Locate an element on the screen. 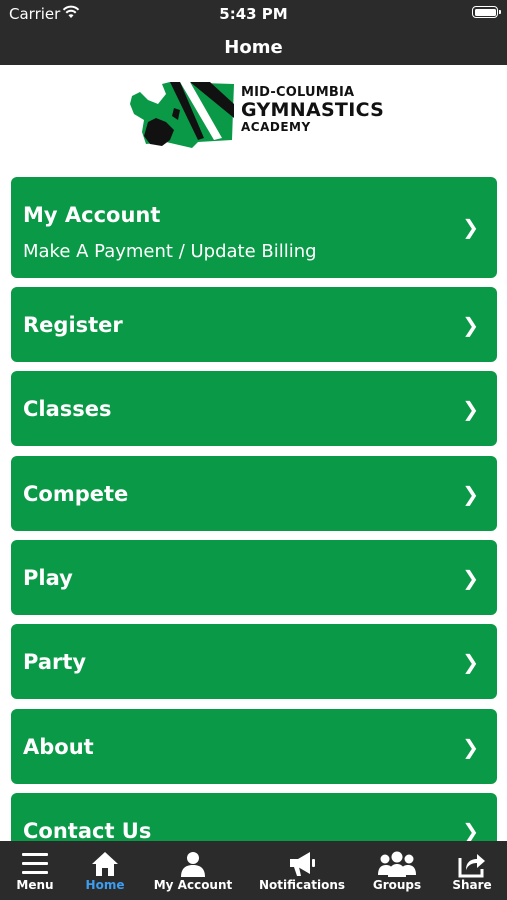 The image size is (507, 900). menu-item-label: Play is located at coordinates (48, 578).